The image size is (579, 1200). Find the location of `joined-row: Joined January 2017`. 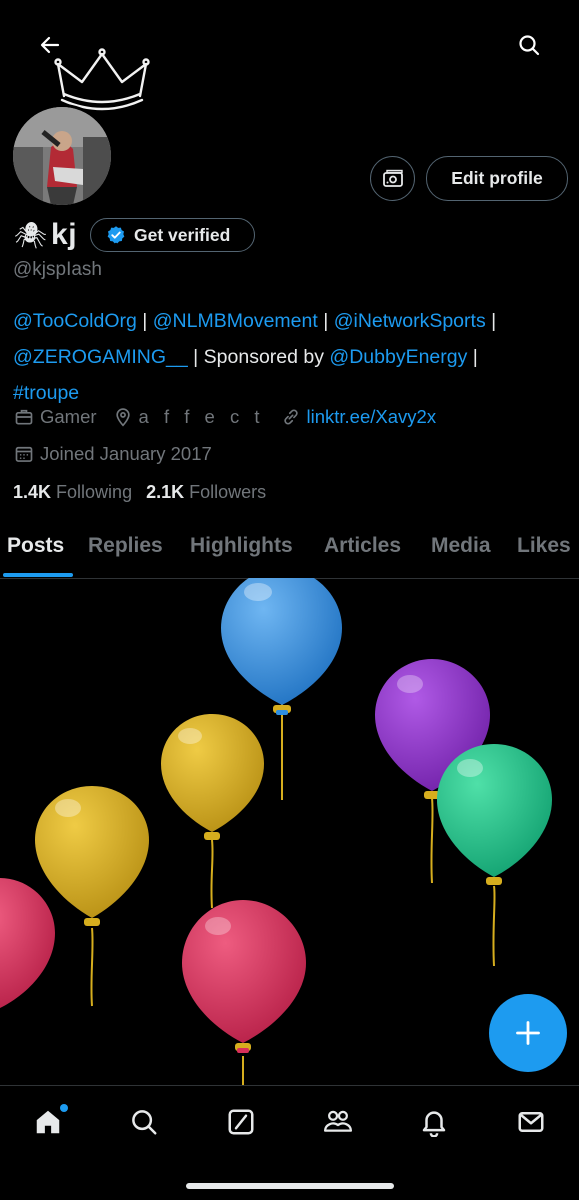

joined-row: Joined January 2017 is located at coordinates (121, 454).